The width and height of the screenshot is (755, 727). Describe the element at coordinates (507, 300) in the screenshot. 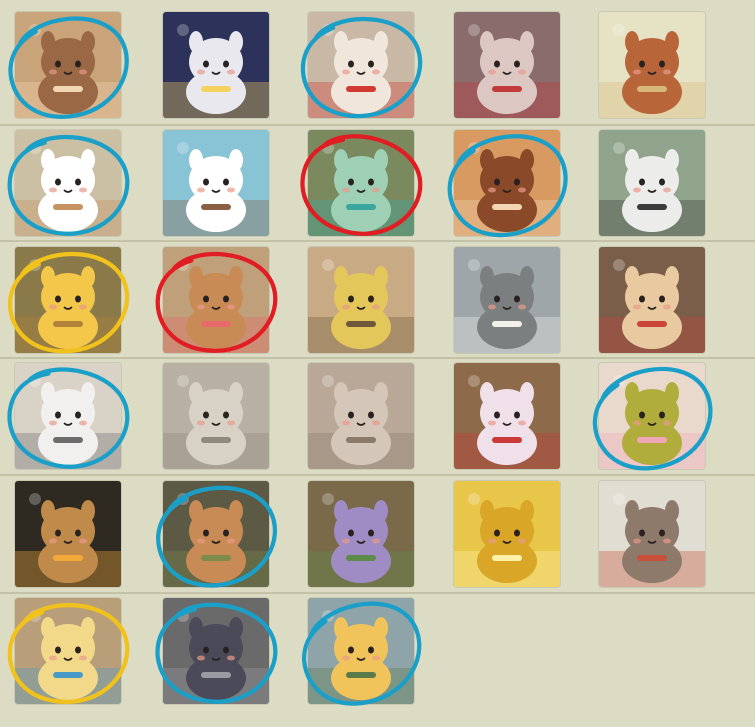

I see `stone-sloth-icon` at that location.